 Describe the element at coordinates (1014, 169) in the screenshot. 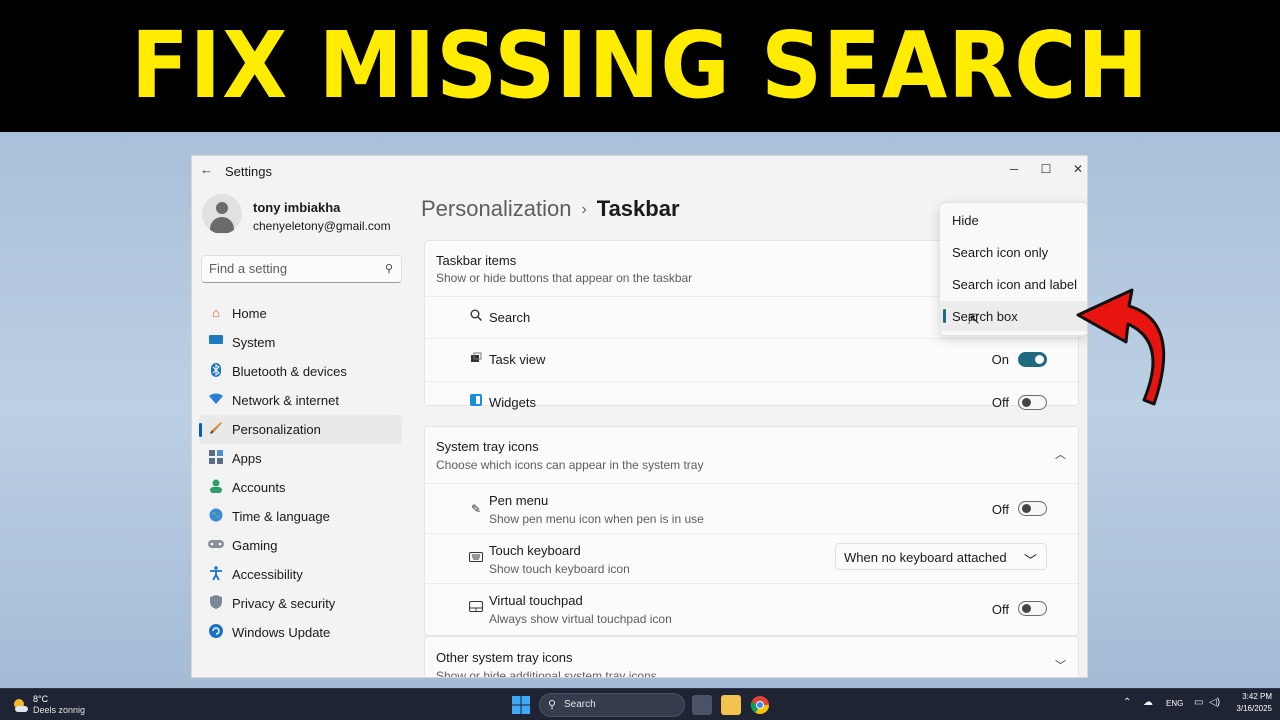

I see `minimize-icon: ─` at that location.